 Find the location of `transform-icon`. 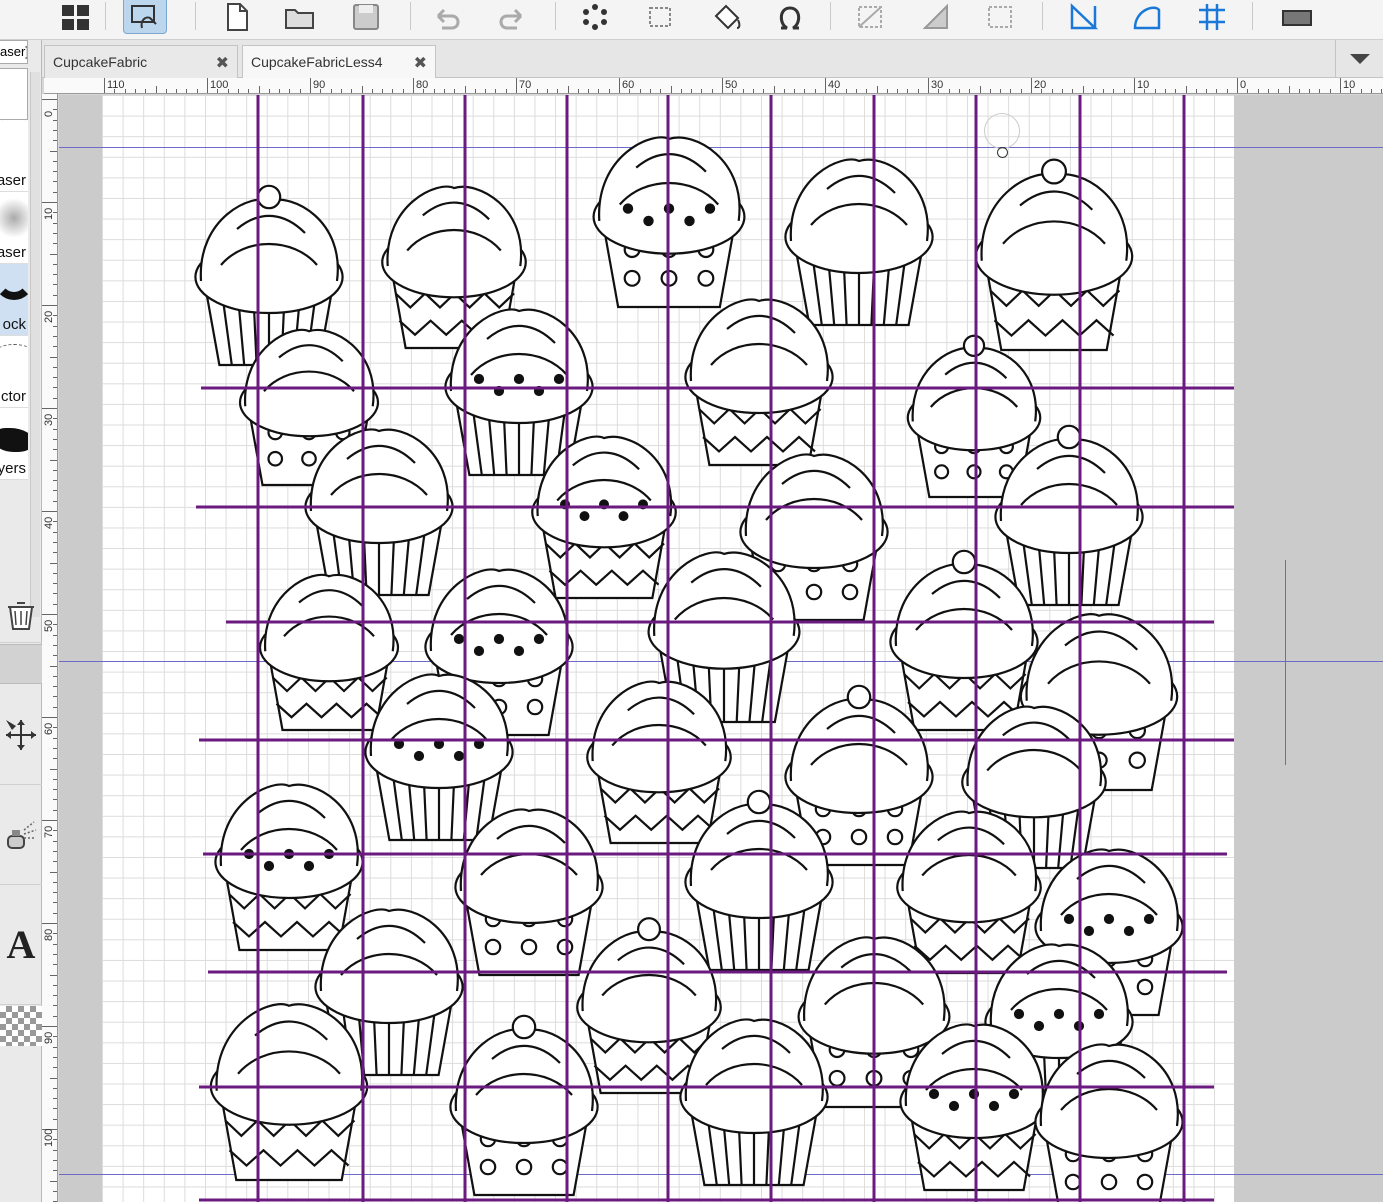

transform-icon is located at coordinates (870, 17).